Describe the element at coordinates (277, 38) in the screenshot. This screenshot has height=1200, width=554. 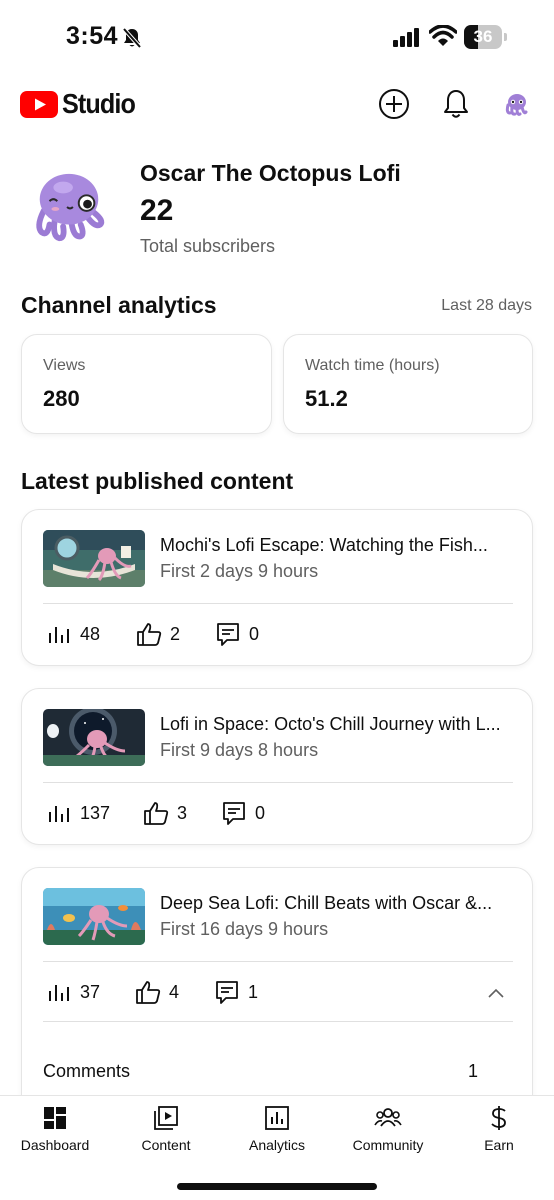
I see `status-bar: 3:54 36` at that location.